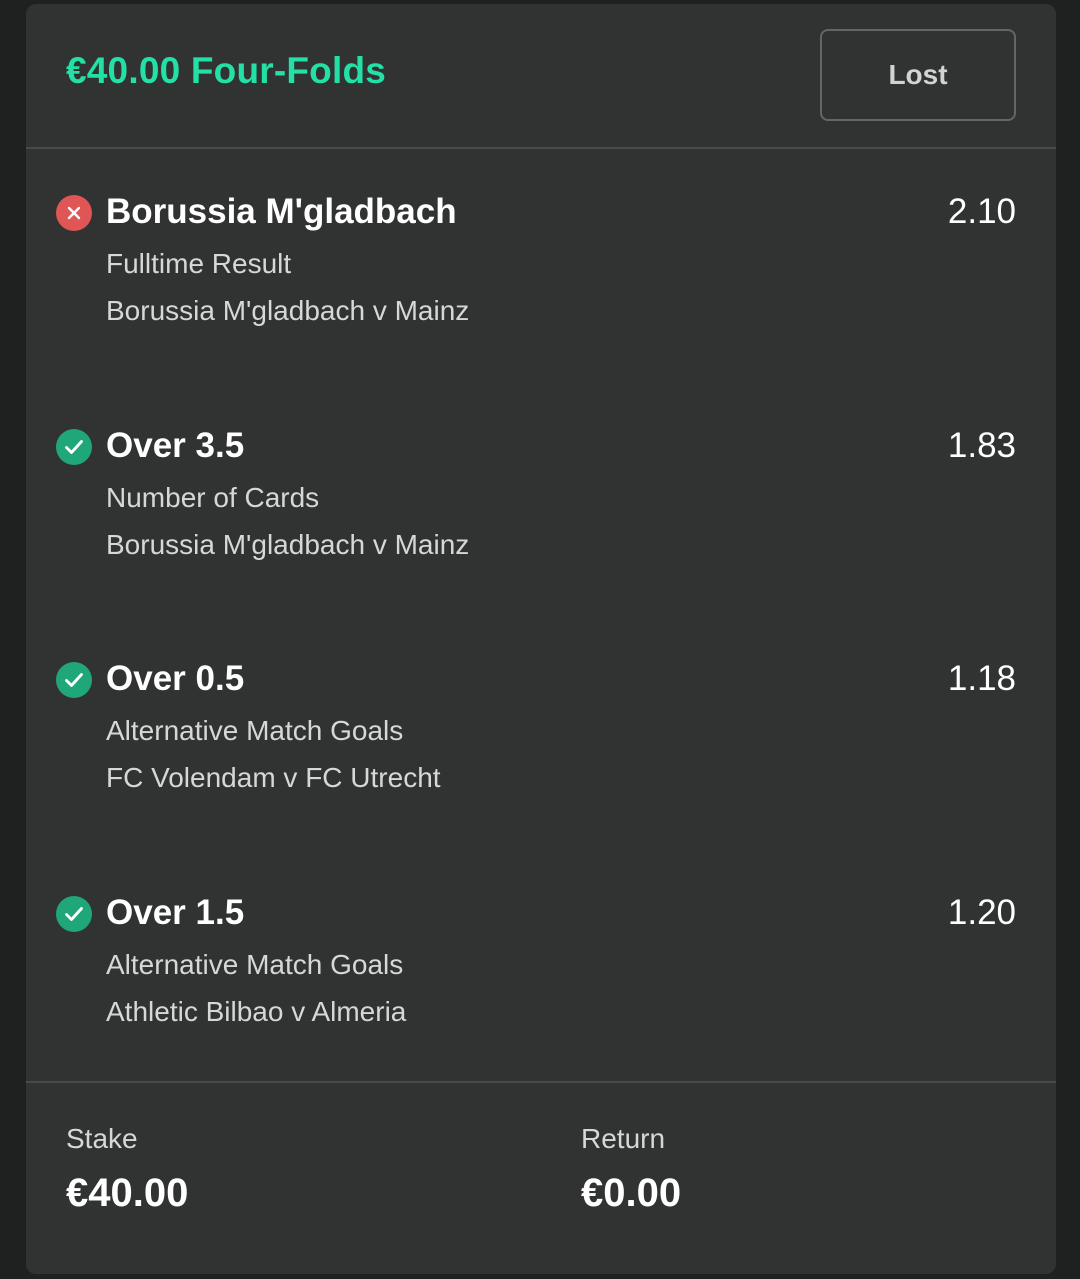 The height and width of the screenshot is (1279, 1080). Describe the element at coordinates (213, 497) in the screenshot. I see `selection-market: Number of Cards` at that location.